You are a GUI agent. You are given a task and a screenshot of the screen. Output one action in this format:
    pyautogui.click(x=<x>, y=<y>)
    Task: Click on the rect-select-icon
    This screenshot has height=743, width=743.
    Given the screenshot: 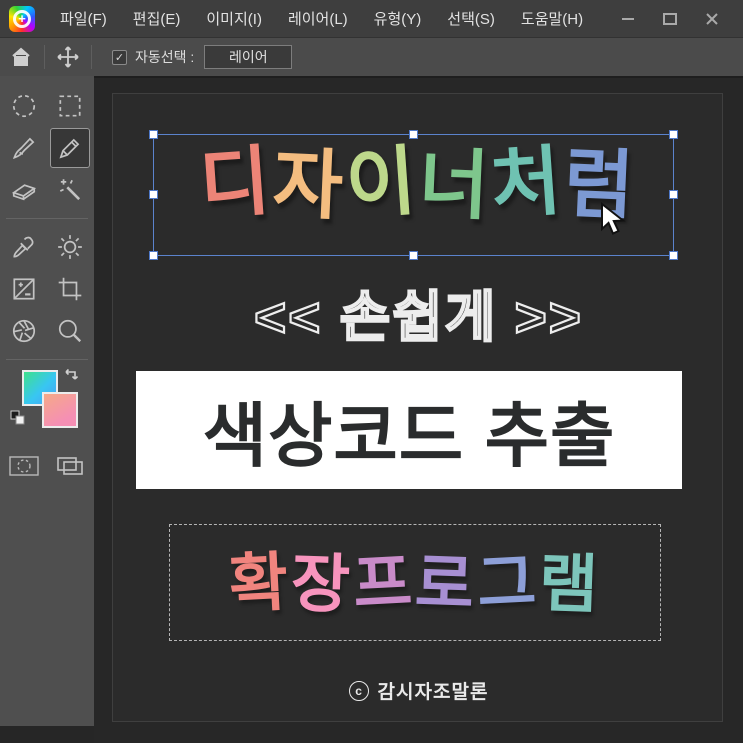 What is the action you would take?
    pyautogui.click(x=70, y=106)
    